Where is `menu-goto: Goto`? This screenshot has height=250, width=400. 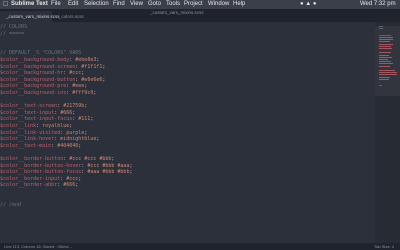
menu-goto: Goto is located at coordinates (154, 4).